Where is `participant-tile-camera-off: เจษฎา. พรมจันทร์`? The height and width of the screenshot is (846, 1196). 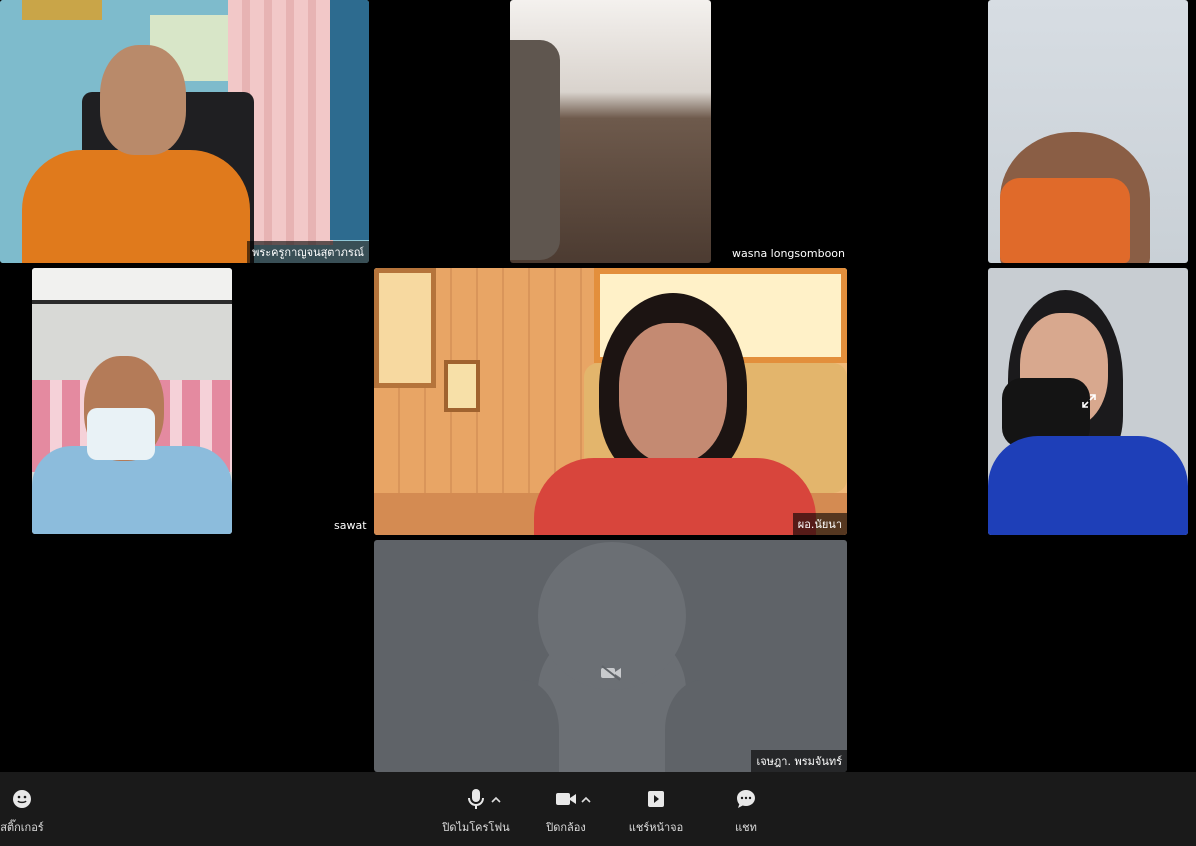 participant-tile-camera-off: เจษฎา. พรมจันทร์ is located at coordinates (610, 656).